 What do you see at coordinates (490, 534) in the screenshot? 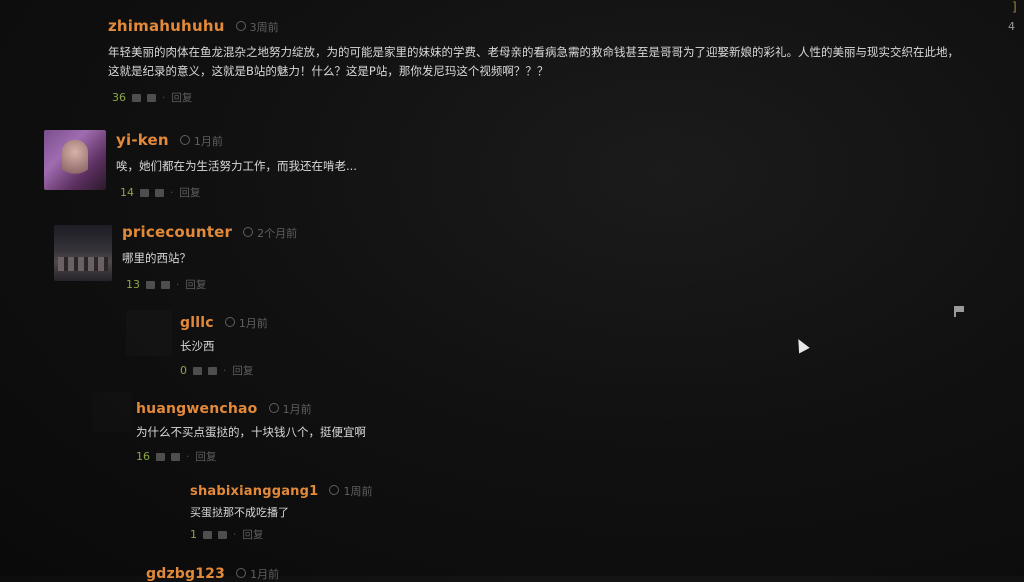
I see `comment-actions: 1 · 回复` at bounding box center [490, 534].